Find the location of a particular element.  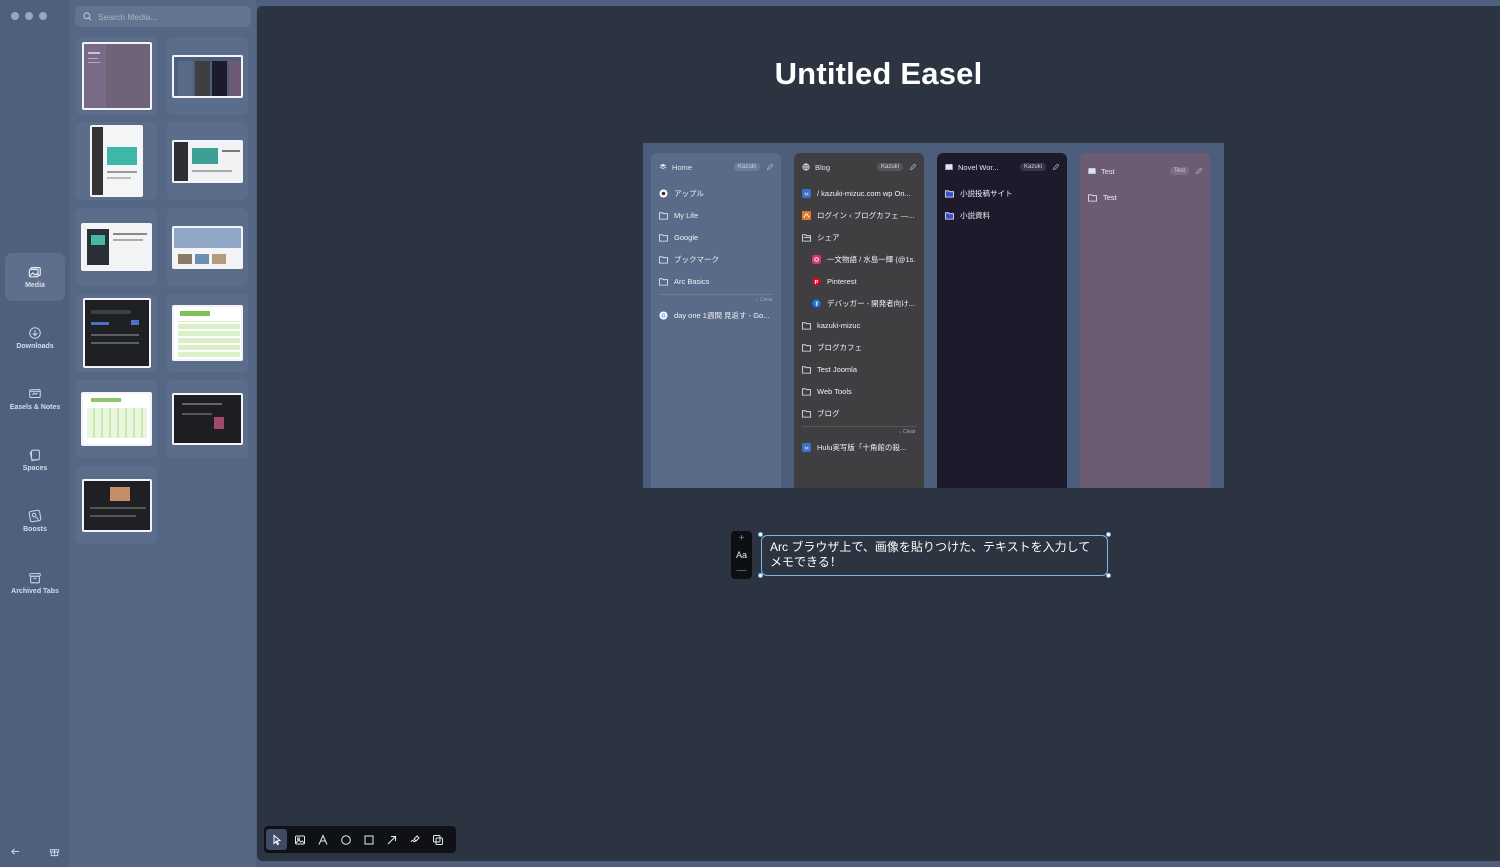

decrease-font-button: — is located at coordinates (742, 571).